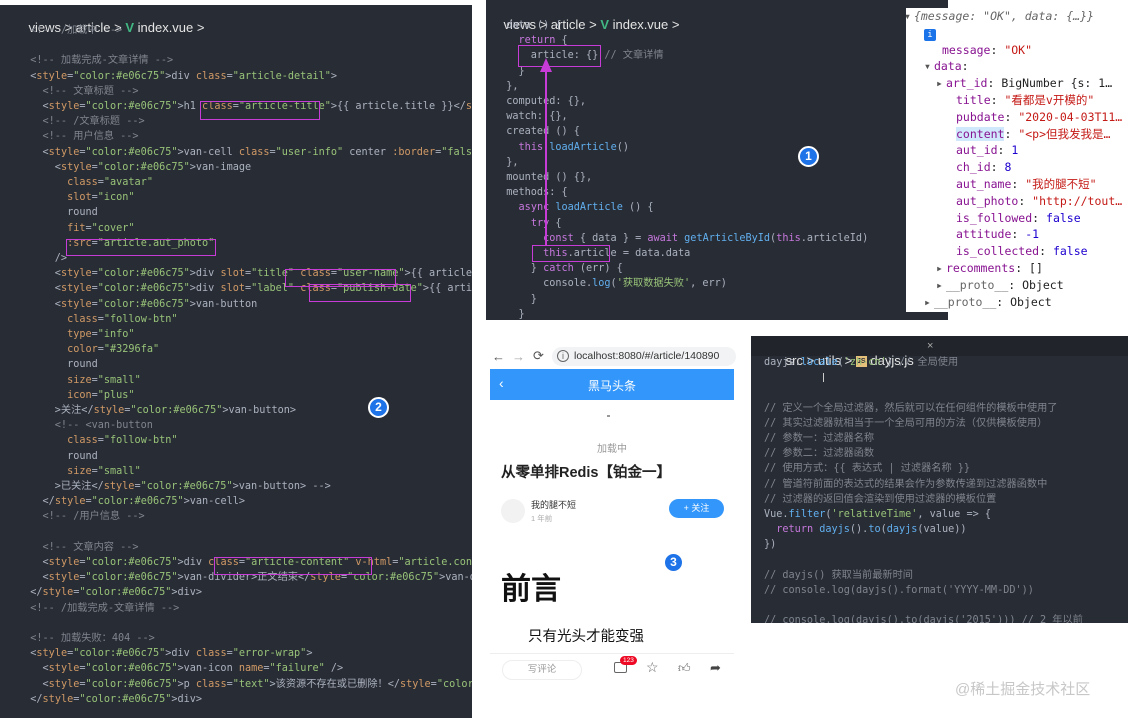 The width and height of the screenshot is (1136, 718). Describe the element at coordinates (573, 147) in the screenshot. I see `code-line: this.loadArticle()` at that location.